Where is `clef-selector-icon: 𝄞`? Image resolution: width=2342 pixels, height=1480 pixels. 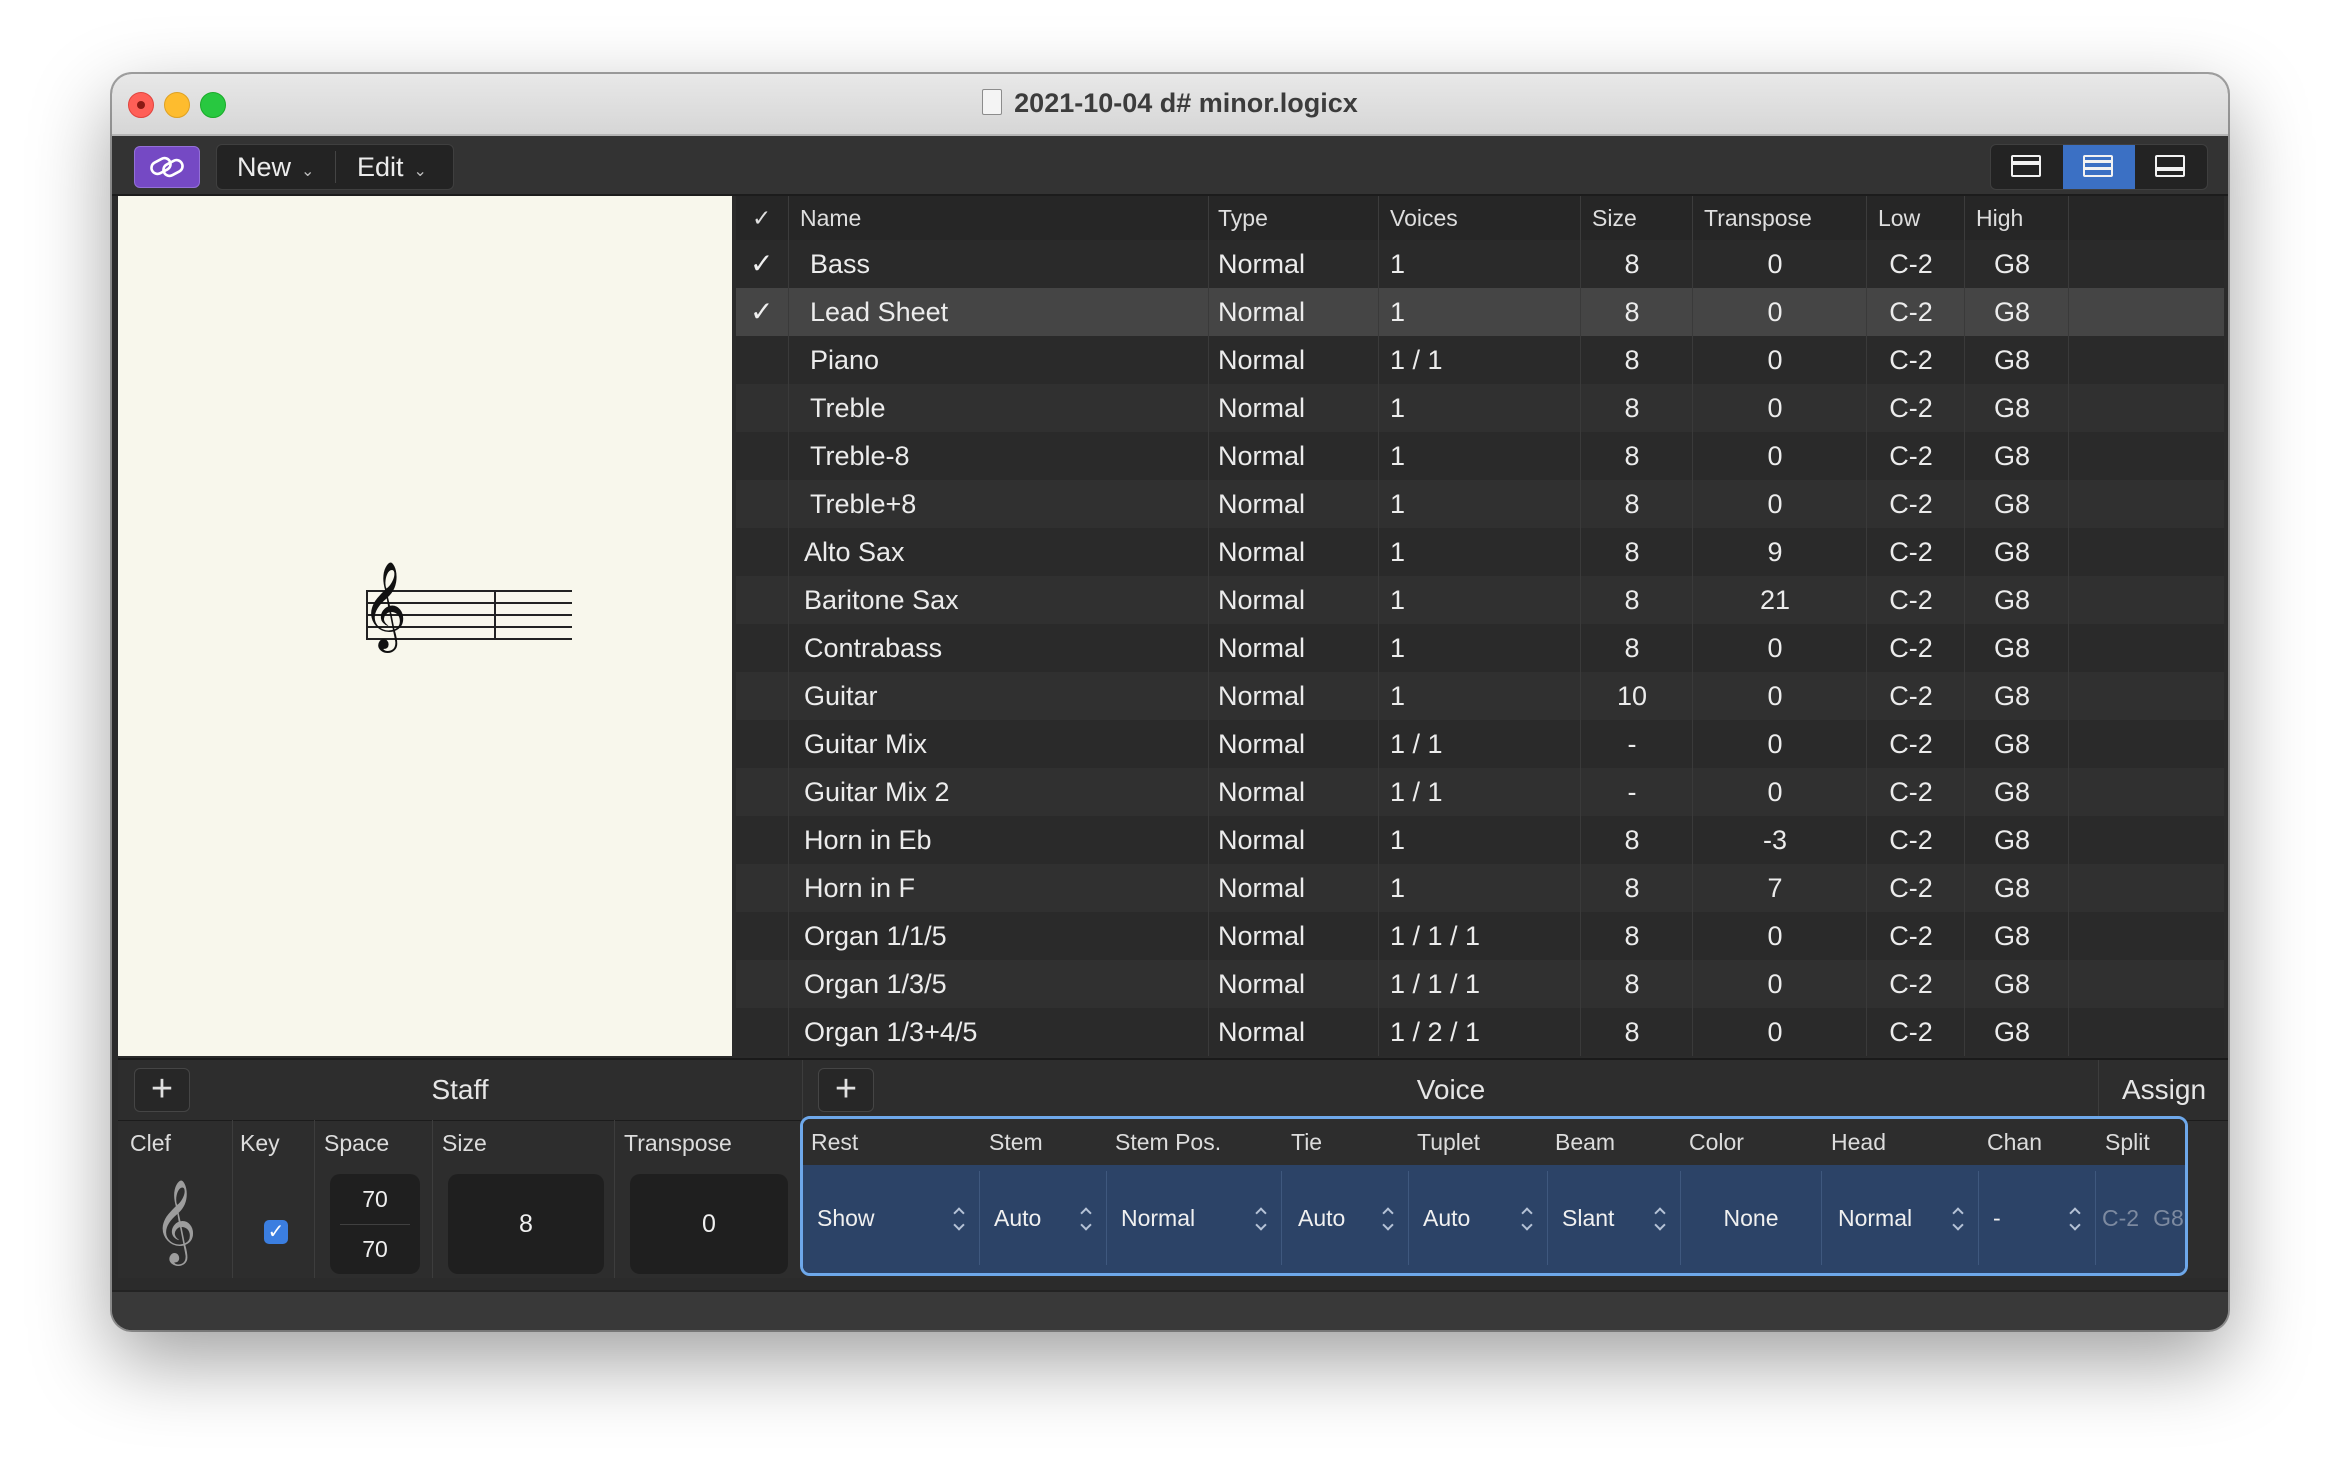 clef-selector-icon: 𝄞 is located at coordinates (175, 1221).